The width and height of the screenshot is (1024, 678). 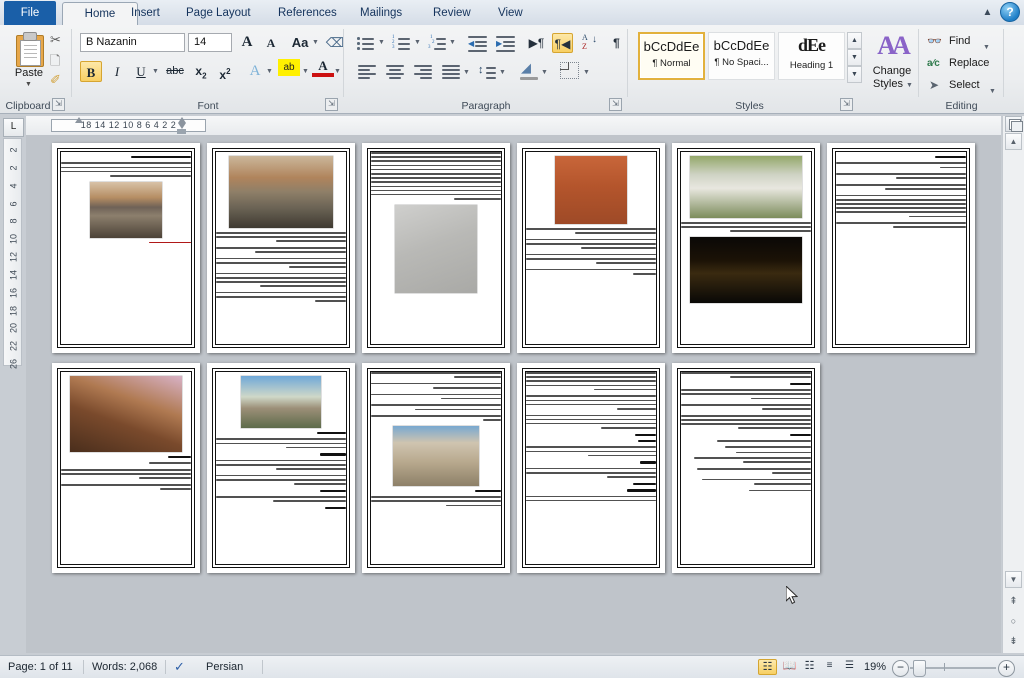 I want to click on multilevel-arrow: ▼, so click(x=452, y=42).